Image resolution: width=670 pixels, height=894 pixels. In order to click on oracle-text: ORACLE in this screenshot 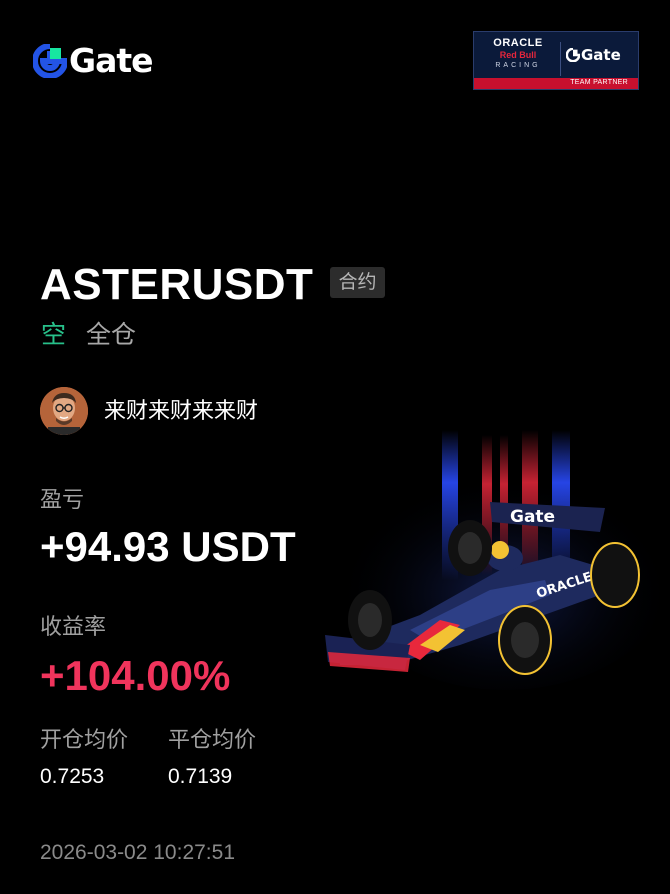, I will do `click(518, 43)`.